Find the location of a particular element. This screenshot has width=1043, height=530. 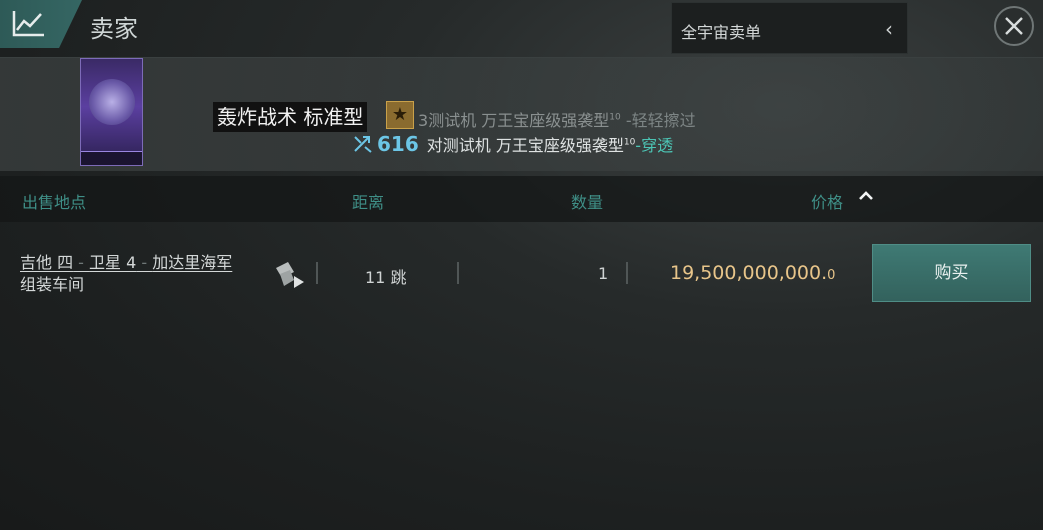

price-decimal: 0 is located at coordinates (831, 275).